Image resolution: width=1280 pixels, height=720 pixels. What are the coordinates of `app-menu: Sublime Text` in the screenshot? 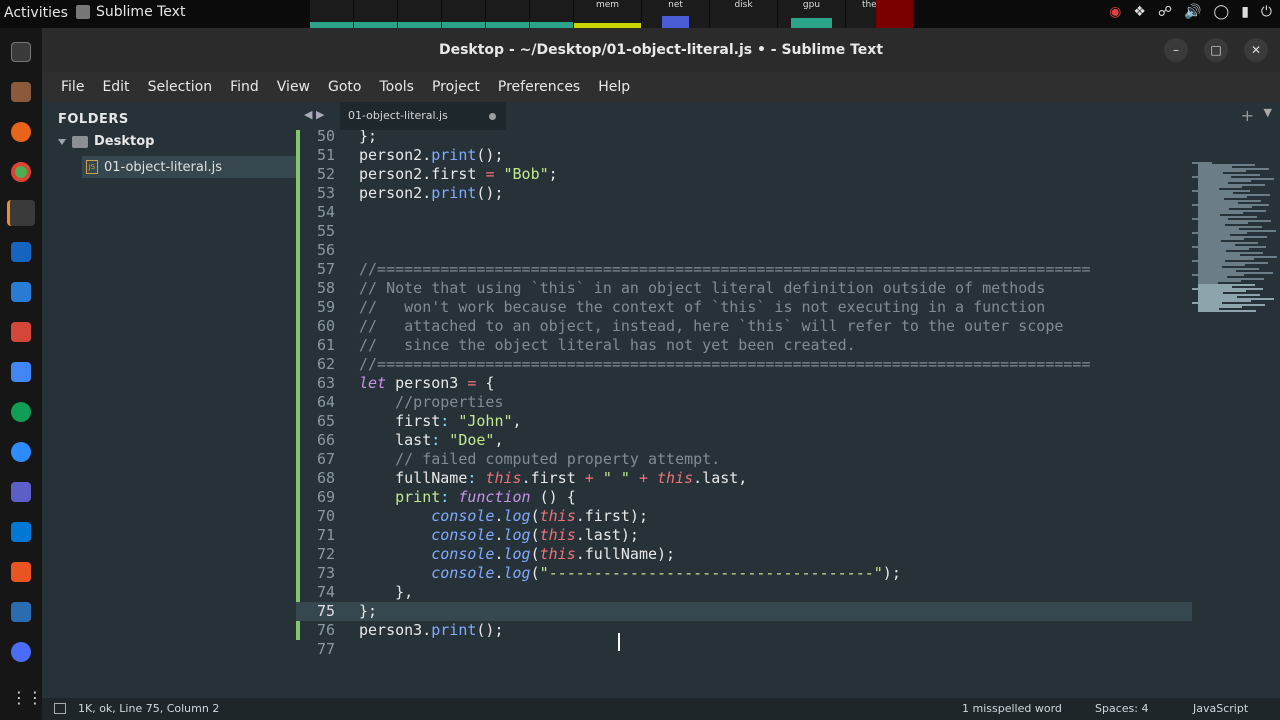 It's located at (130, 12).